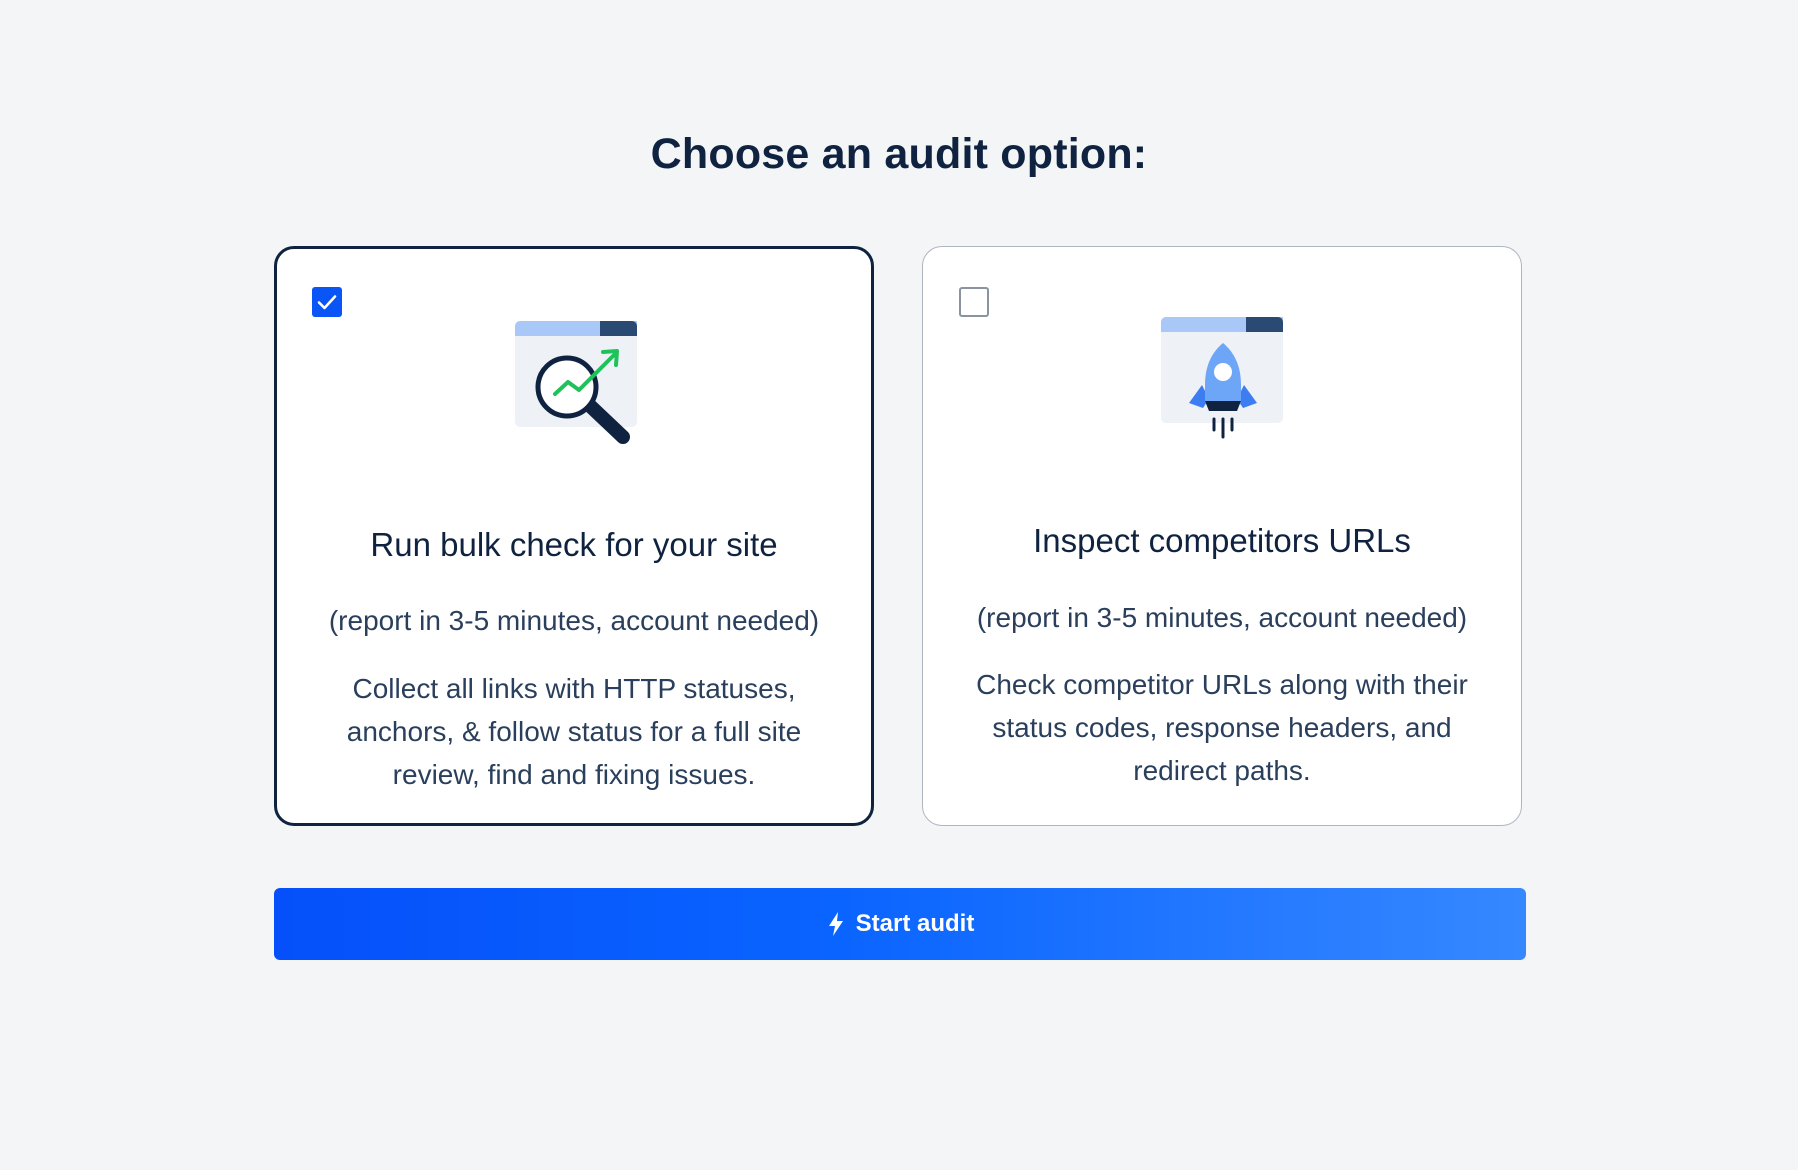  I want to click on start-audit-label: Start audit, so click(915, 923).